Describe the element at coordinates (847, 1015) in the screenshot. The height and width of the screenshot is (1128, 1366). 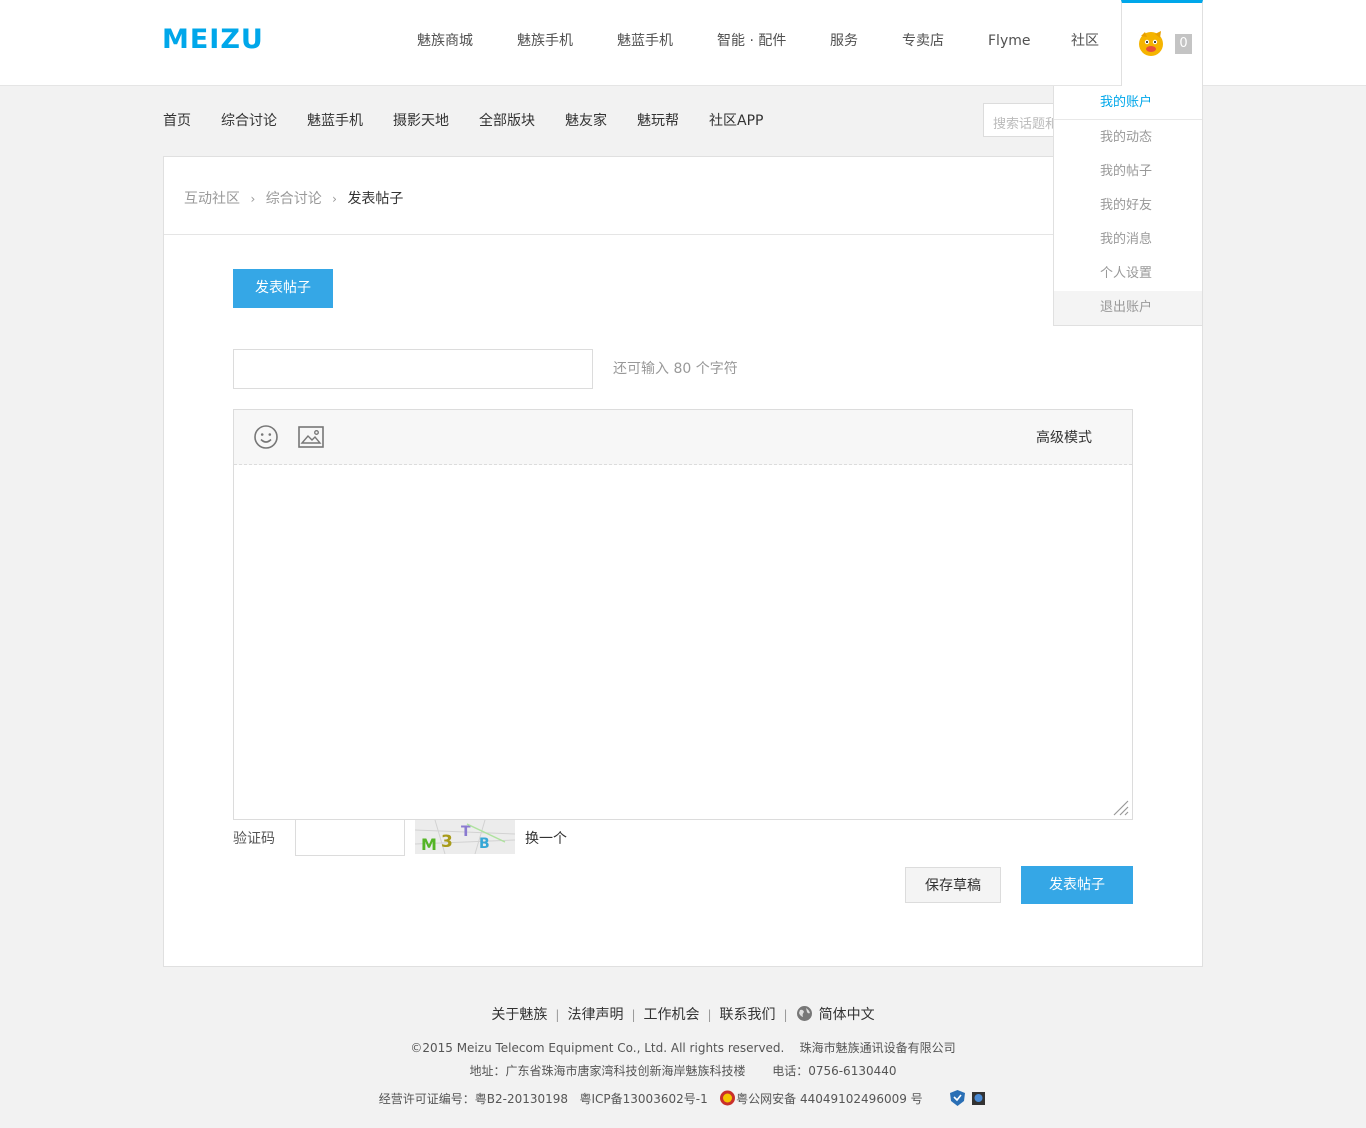
I see `footer-language: 简体中文` at that location.